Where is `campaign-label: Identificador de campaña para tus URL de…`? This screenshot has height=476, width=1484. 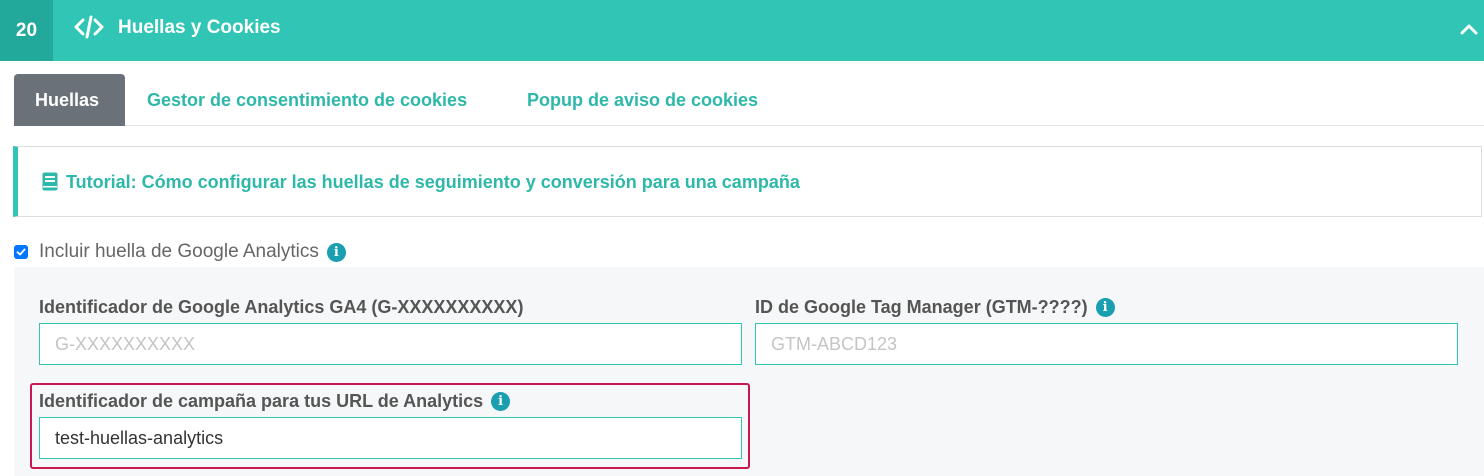
campaign-label: Identificador de campaña para tus URL de… is located at coordinates (275, 401).